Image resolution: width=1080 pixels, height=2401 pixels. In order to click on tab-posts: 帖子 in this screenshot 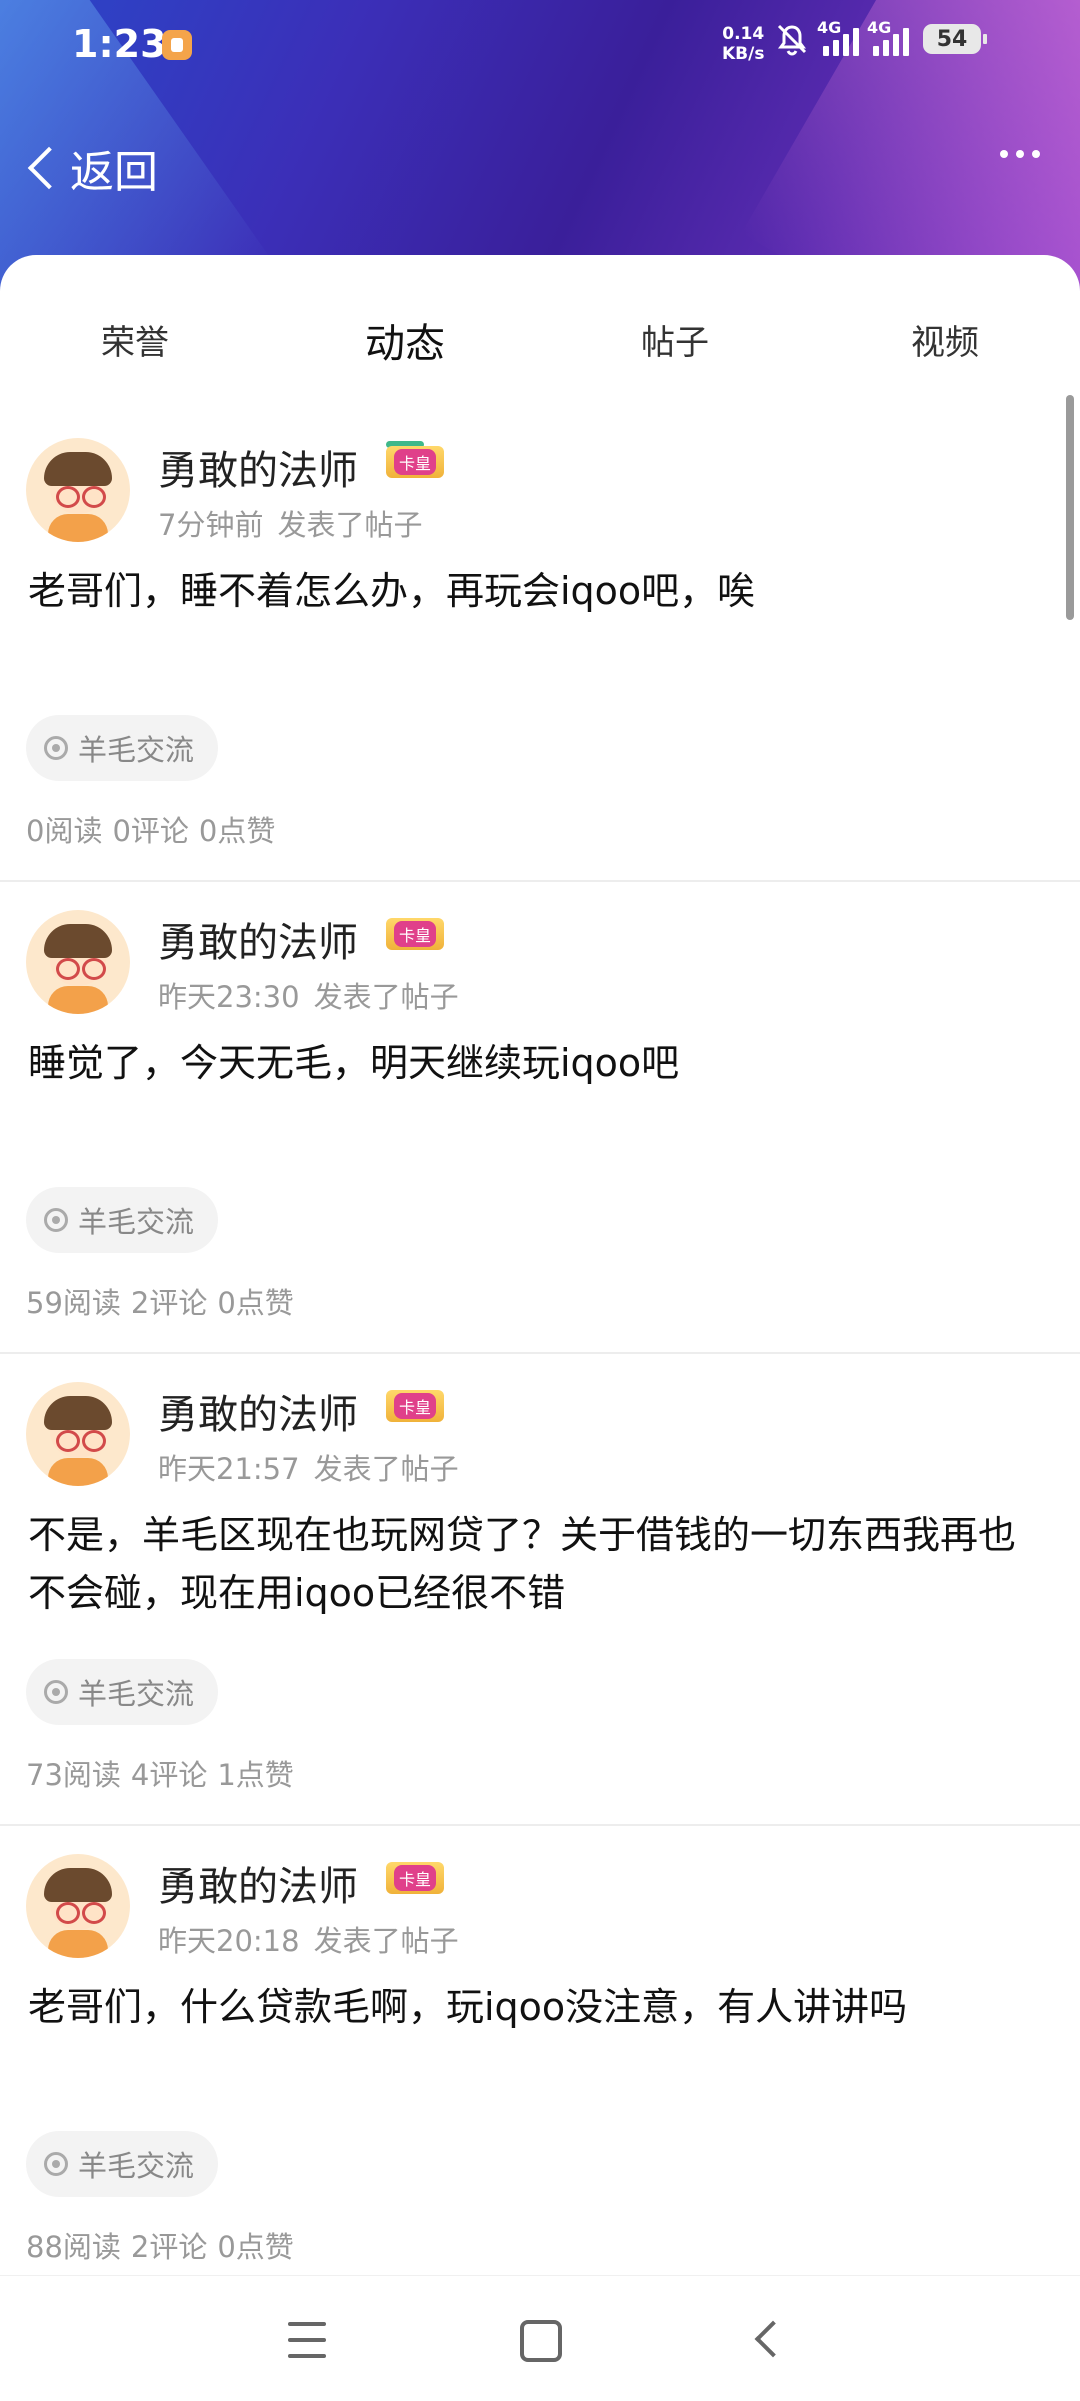, I will do `click(675, 339)`.